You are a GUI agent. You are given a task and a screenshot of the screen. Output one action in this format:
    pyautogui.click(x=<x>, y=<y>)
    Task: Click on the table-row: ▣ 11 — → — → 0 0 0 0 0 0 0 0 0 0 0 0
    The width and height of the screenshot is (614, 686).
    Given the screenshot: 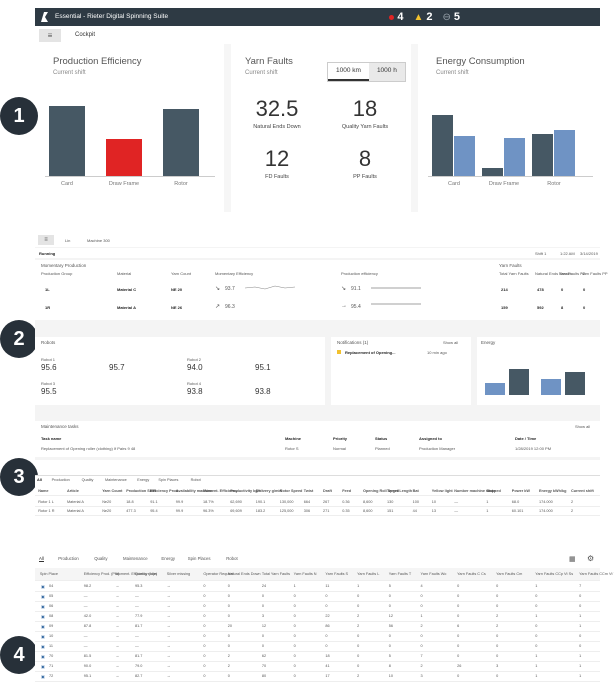 What is the action you would take?
    pyautogui.click(x=317, y=647)
    